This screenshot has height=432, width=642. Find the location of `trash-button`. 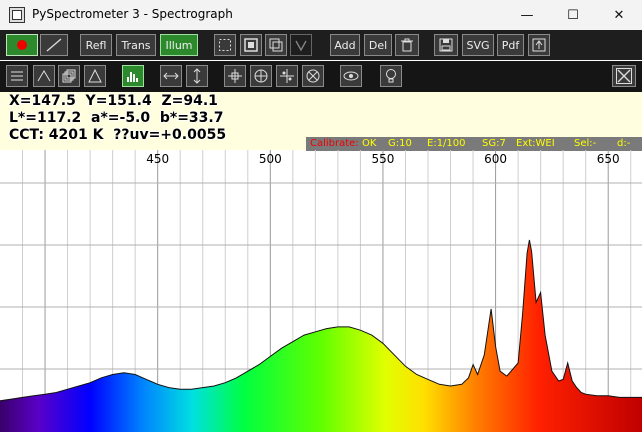

trash-button is located at coordinates (407, 45).